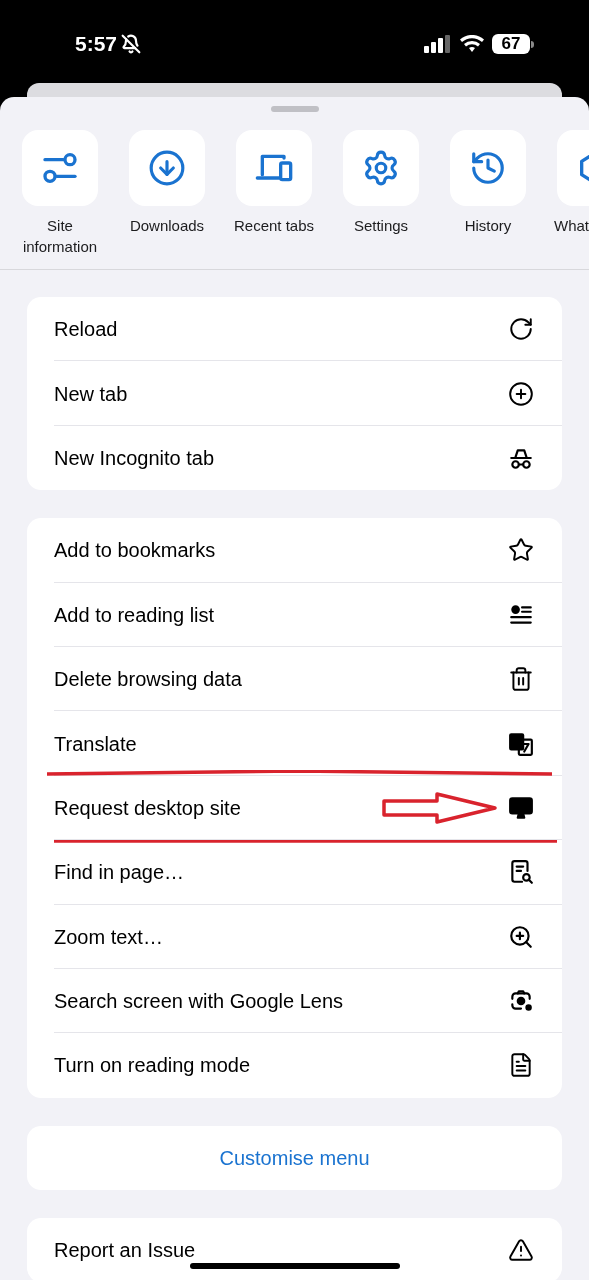 Image resolution: width=589 pixels, height=1280 pixels. I want to click on menu-item: Request desktop site, so click(294, 808).